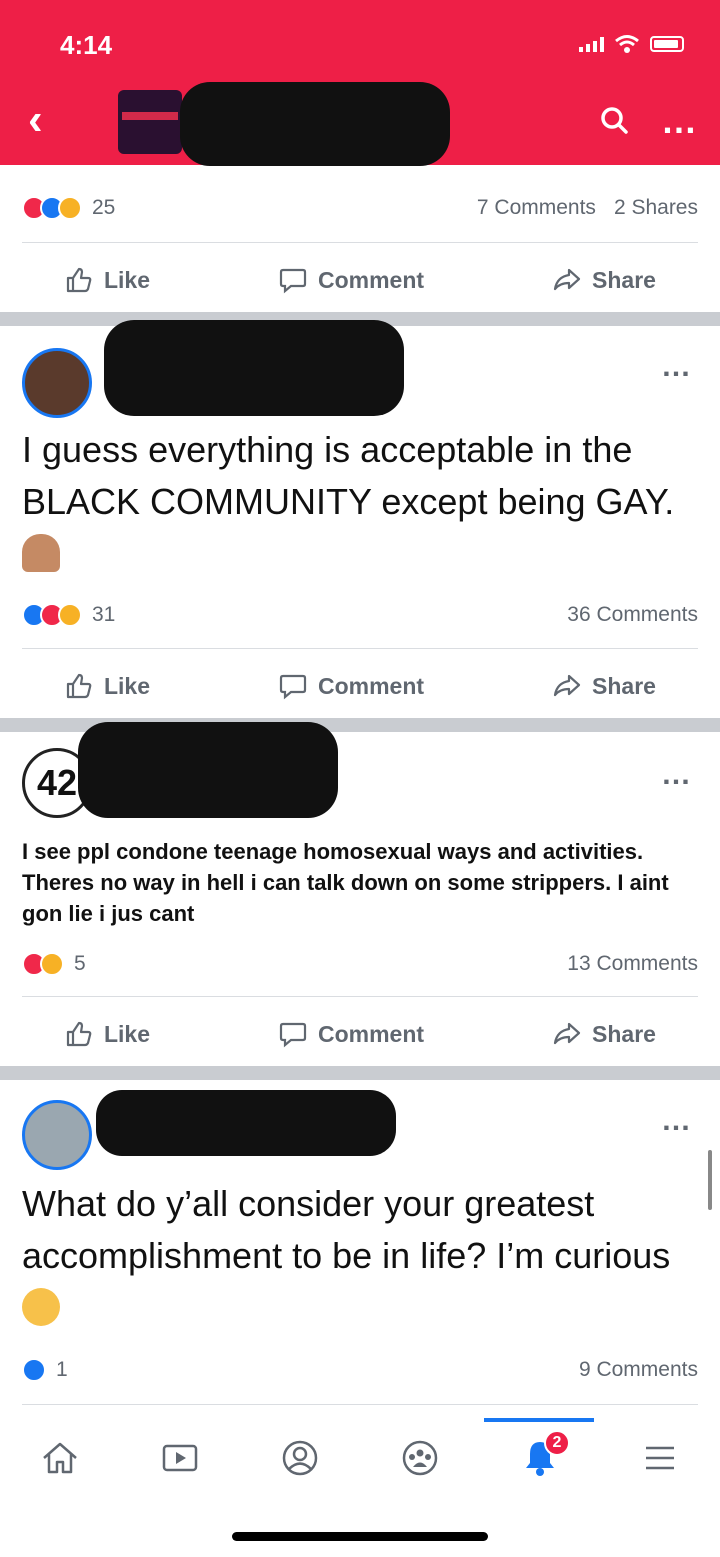 The width and height of the screenshot is (720, 1557). I want to click on home-icon, so click(60, 1458).